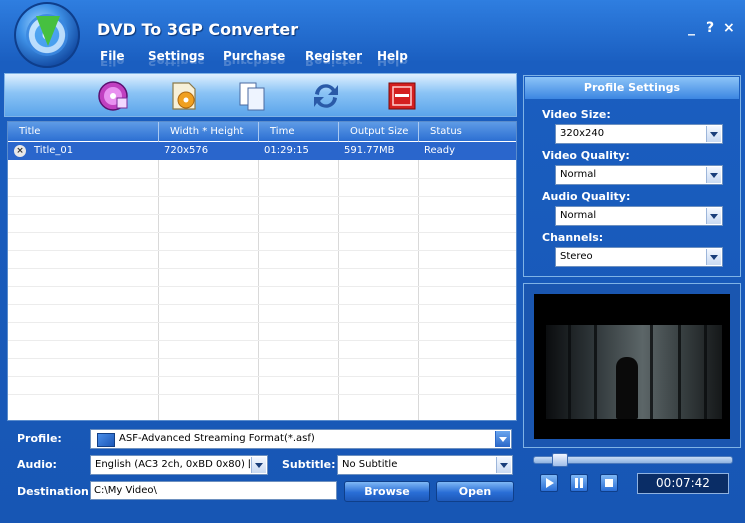  I want to click on stop-button, so click(609, 483).